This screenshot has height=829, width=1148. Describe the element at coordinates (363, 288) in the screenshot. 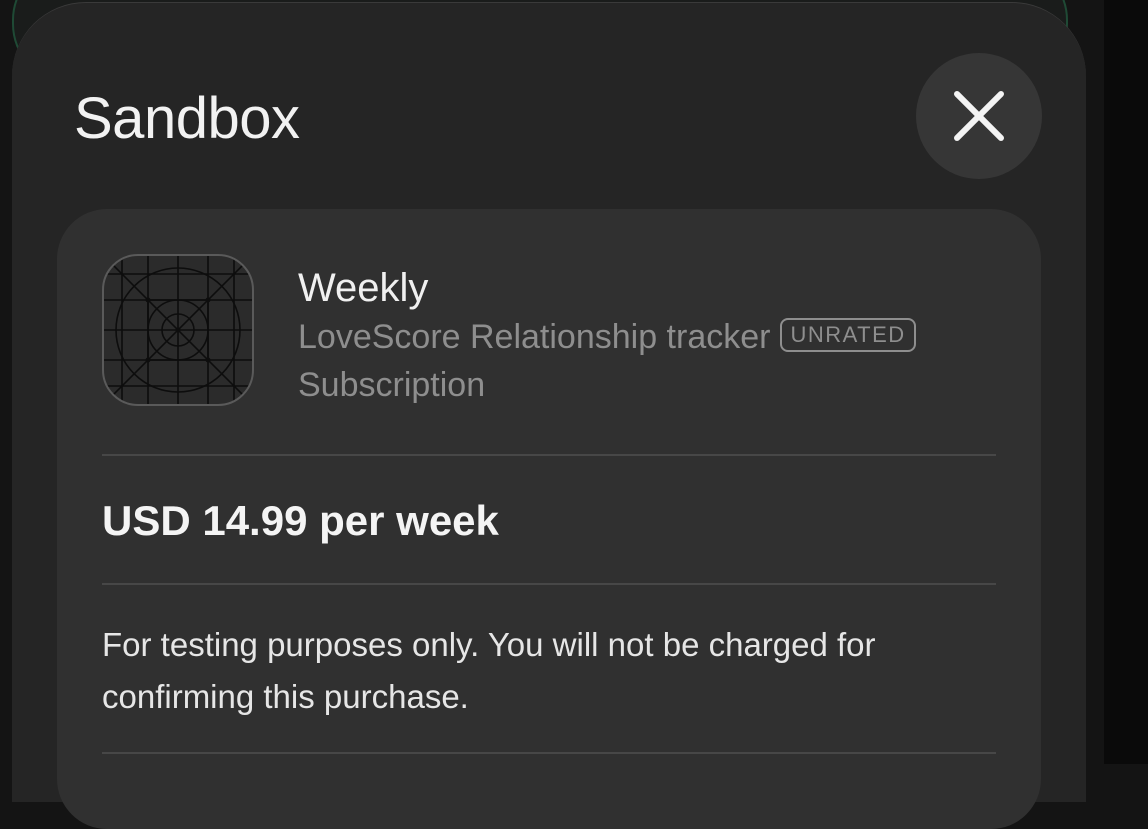

I see `product-name: Weekly` at that location.